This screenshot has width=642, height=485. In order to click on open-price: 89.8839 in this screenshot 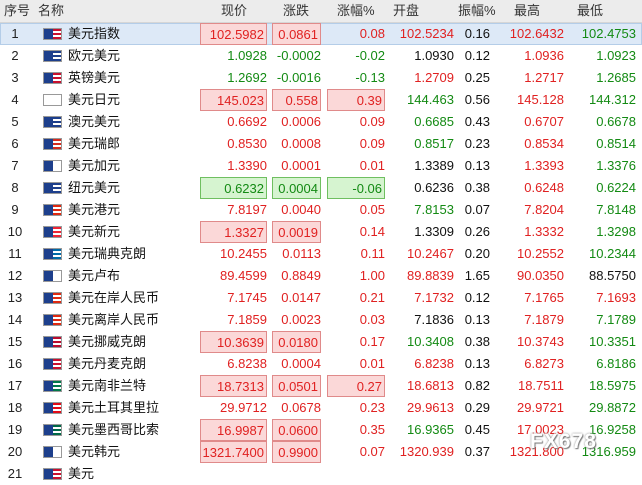, I will do `click(430, 275)`.